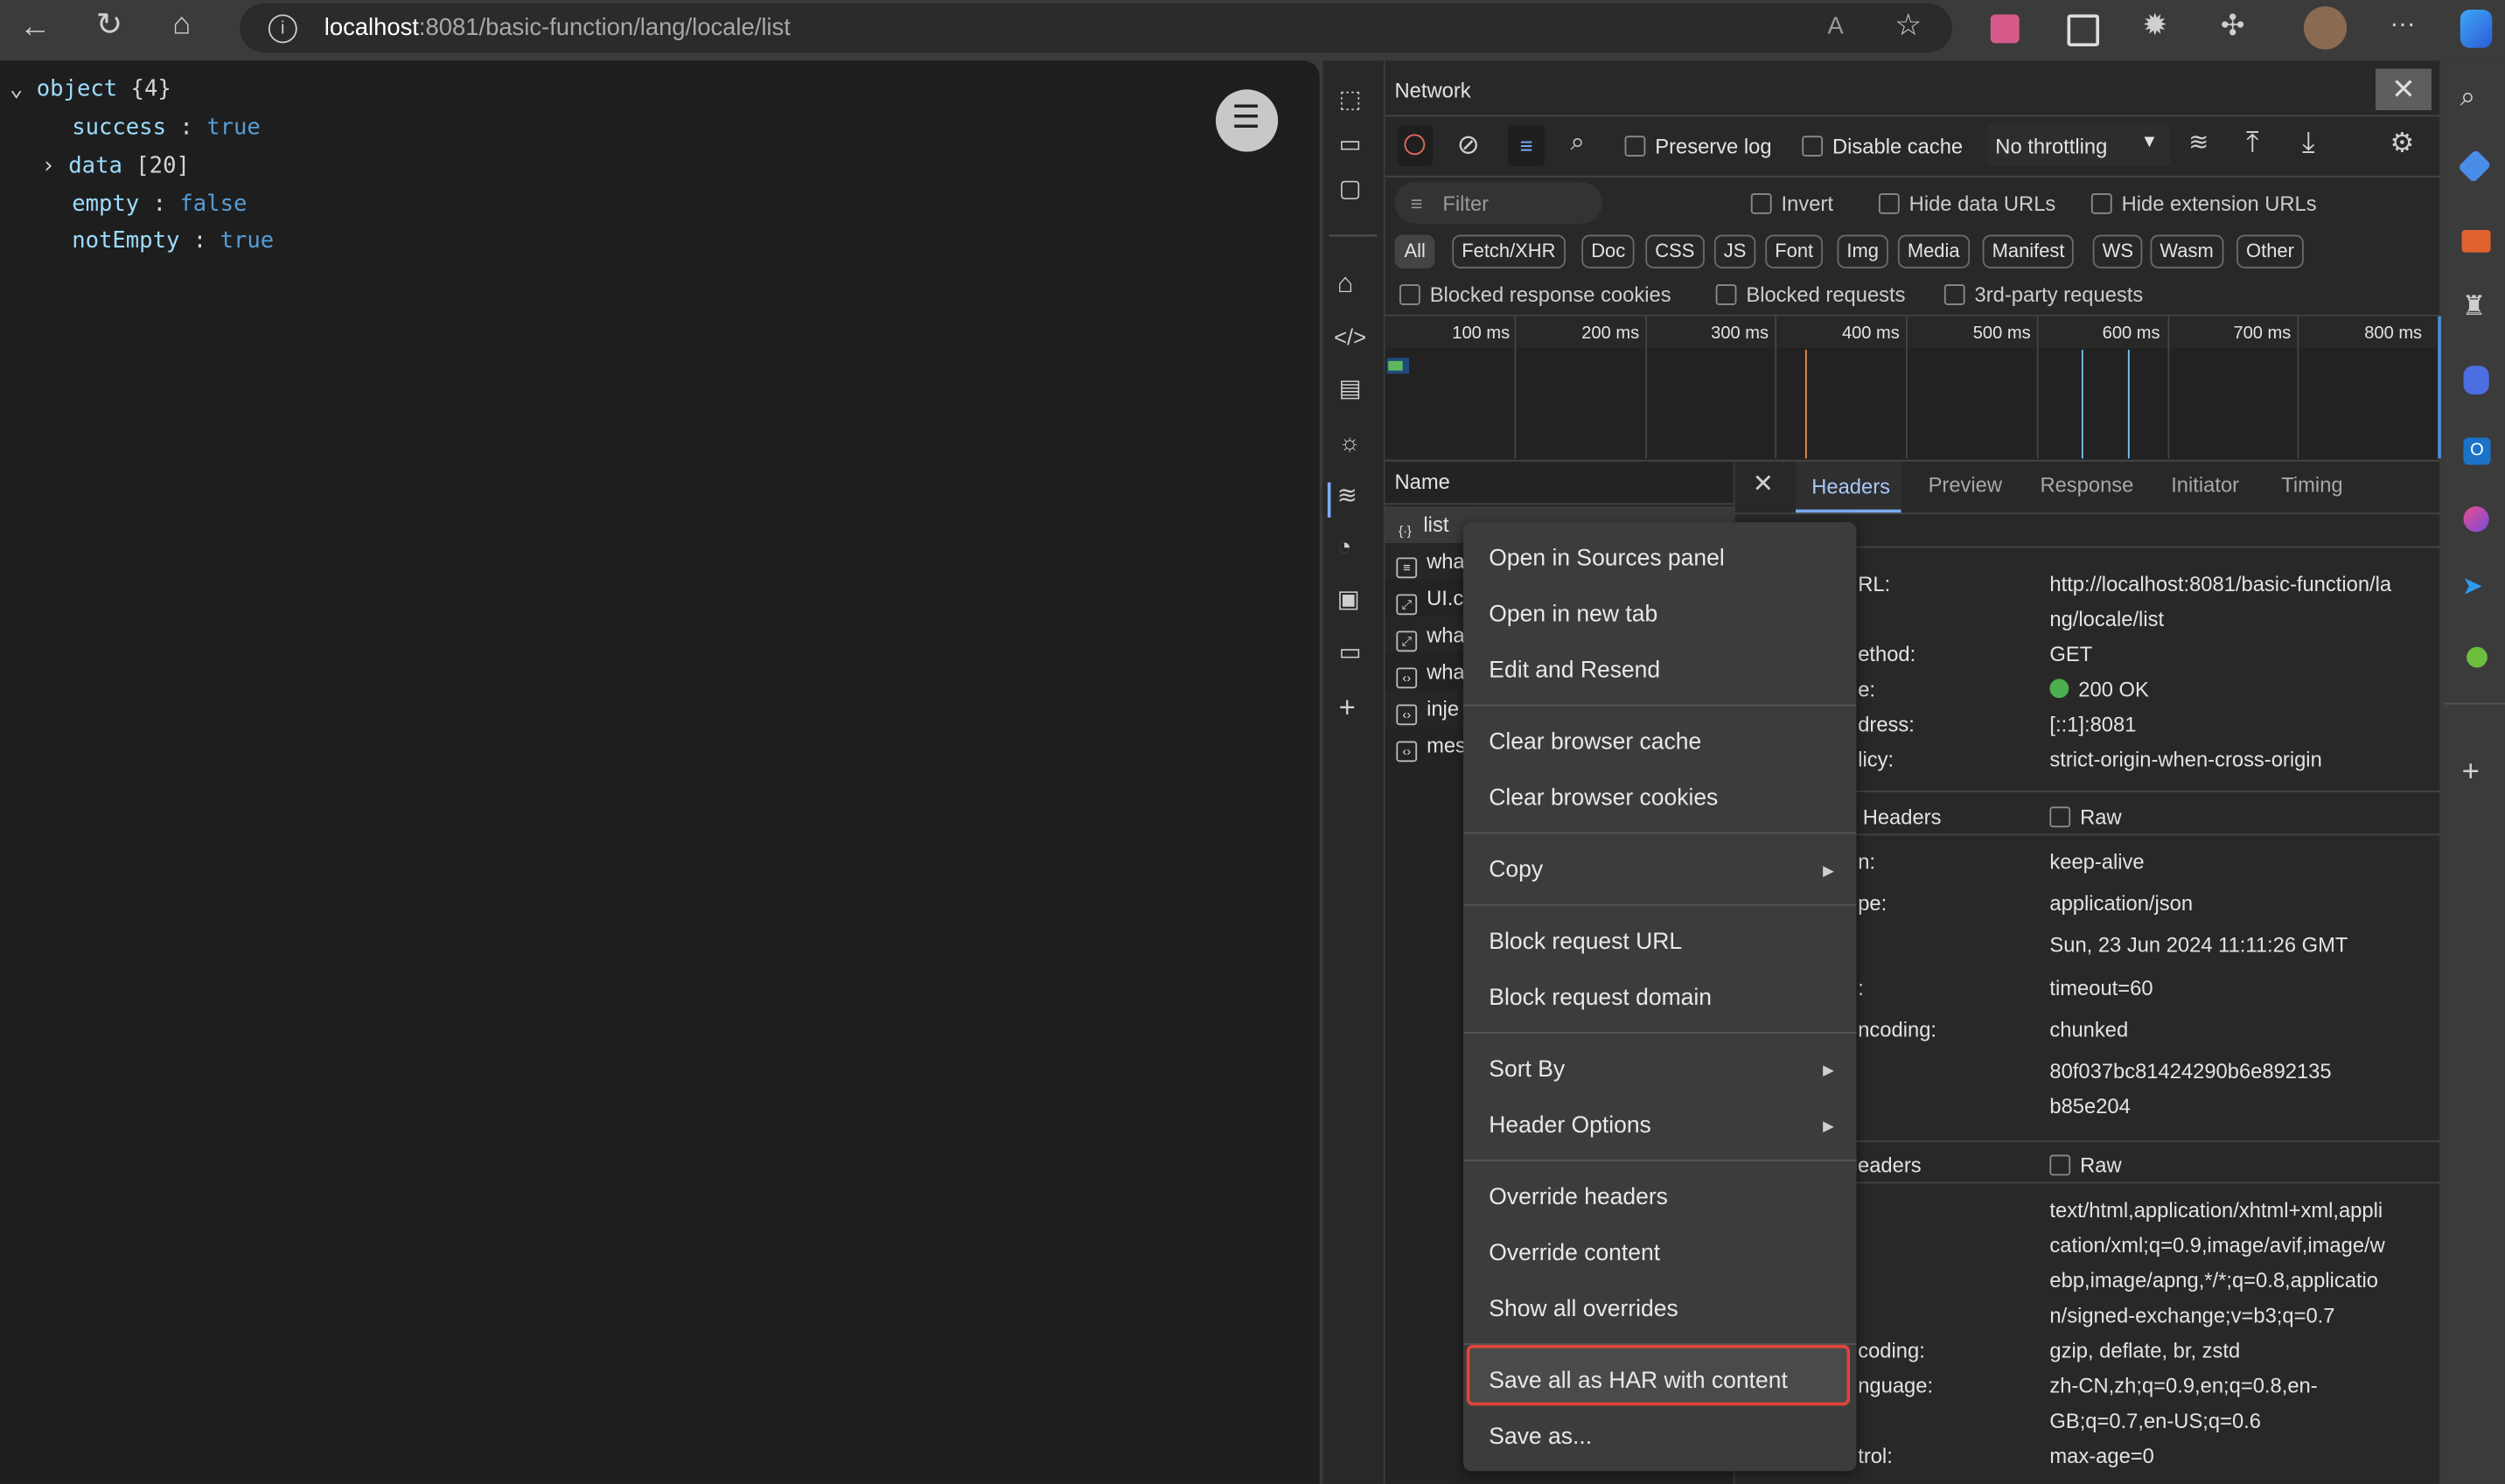 This screenshot has width=2505, height=1484. What do you see at coordinates (1882, 146) in the screenshot?
I see `disable-cache-checkbox: Disable cache` at bounding box center [1882, 146].